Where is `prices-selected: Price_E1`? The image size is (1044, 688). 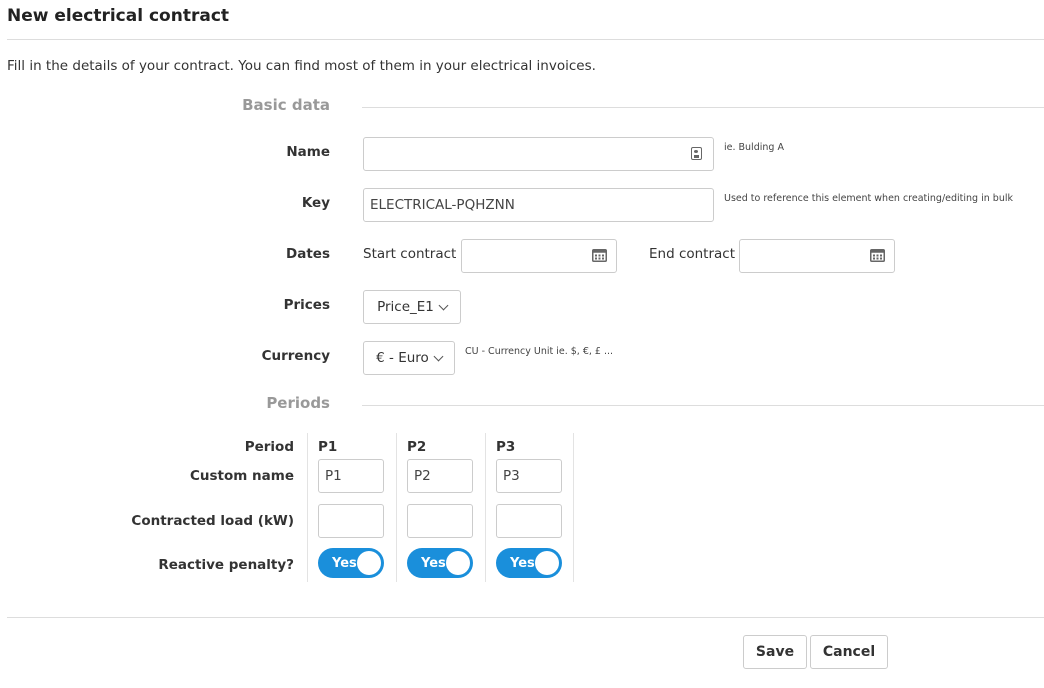 prices-selected: Price_E1 is located at coordinates (405, 307).